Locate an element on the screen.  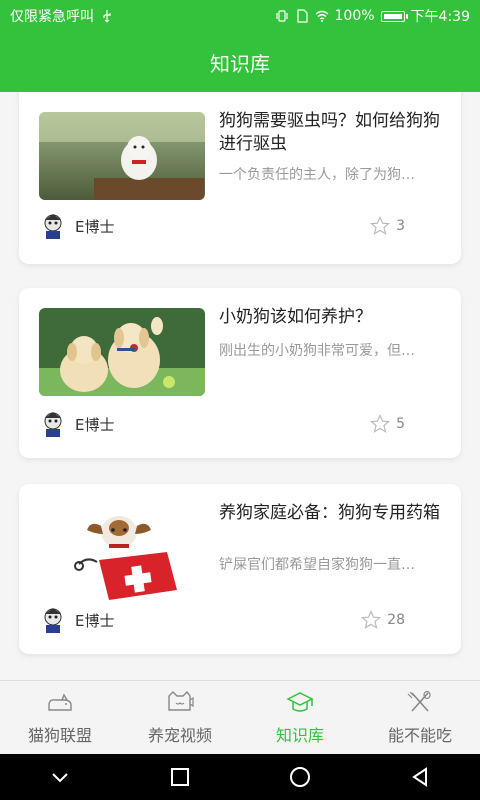
graduation-cap-icon is located at coordinates (300, 701).